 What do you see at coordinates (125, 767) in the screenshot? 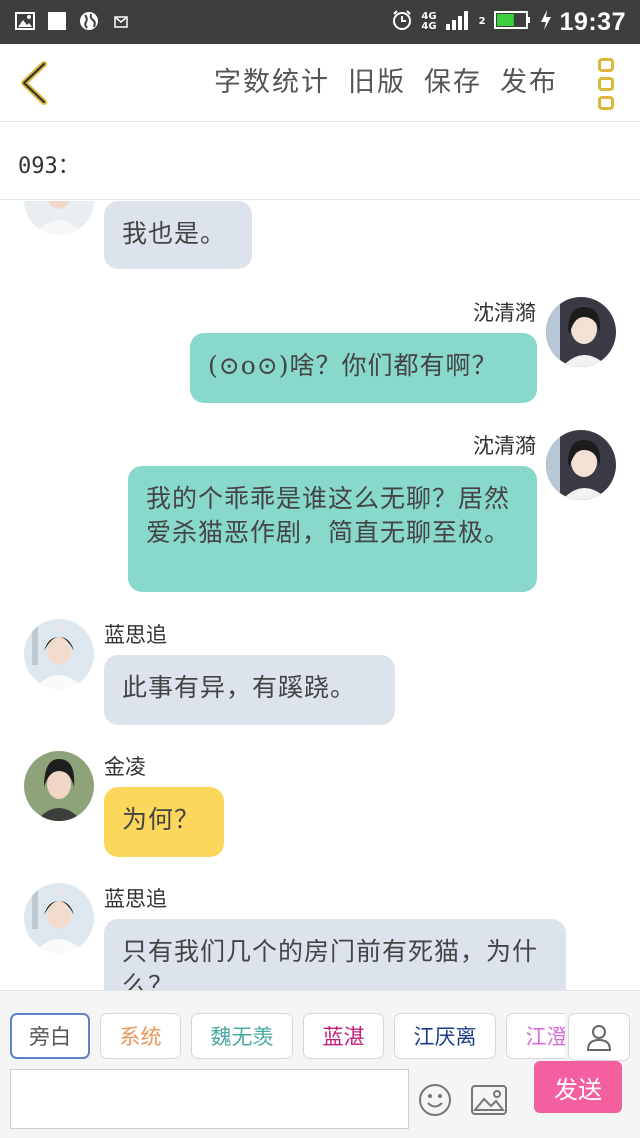
I see `sender-name: 金凌` at bounding box center [125, 767].